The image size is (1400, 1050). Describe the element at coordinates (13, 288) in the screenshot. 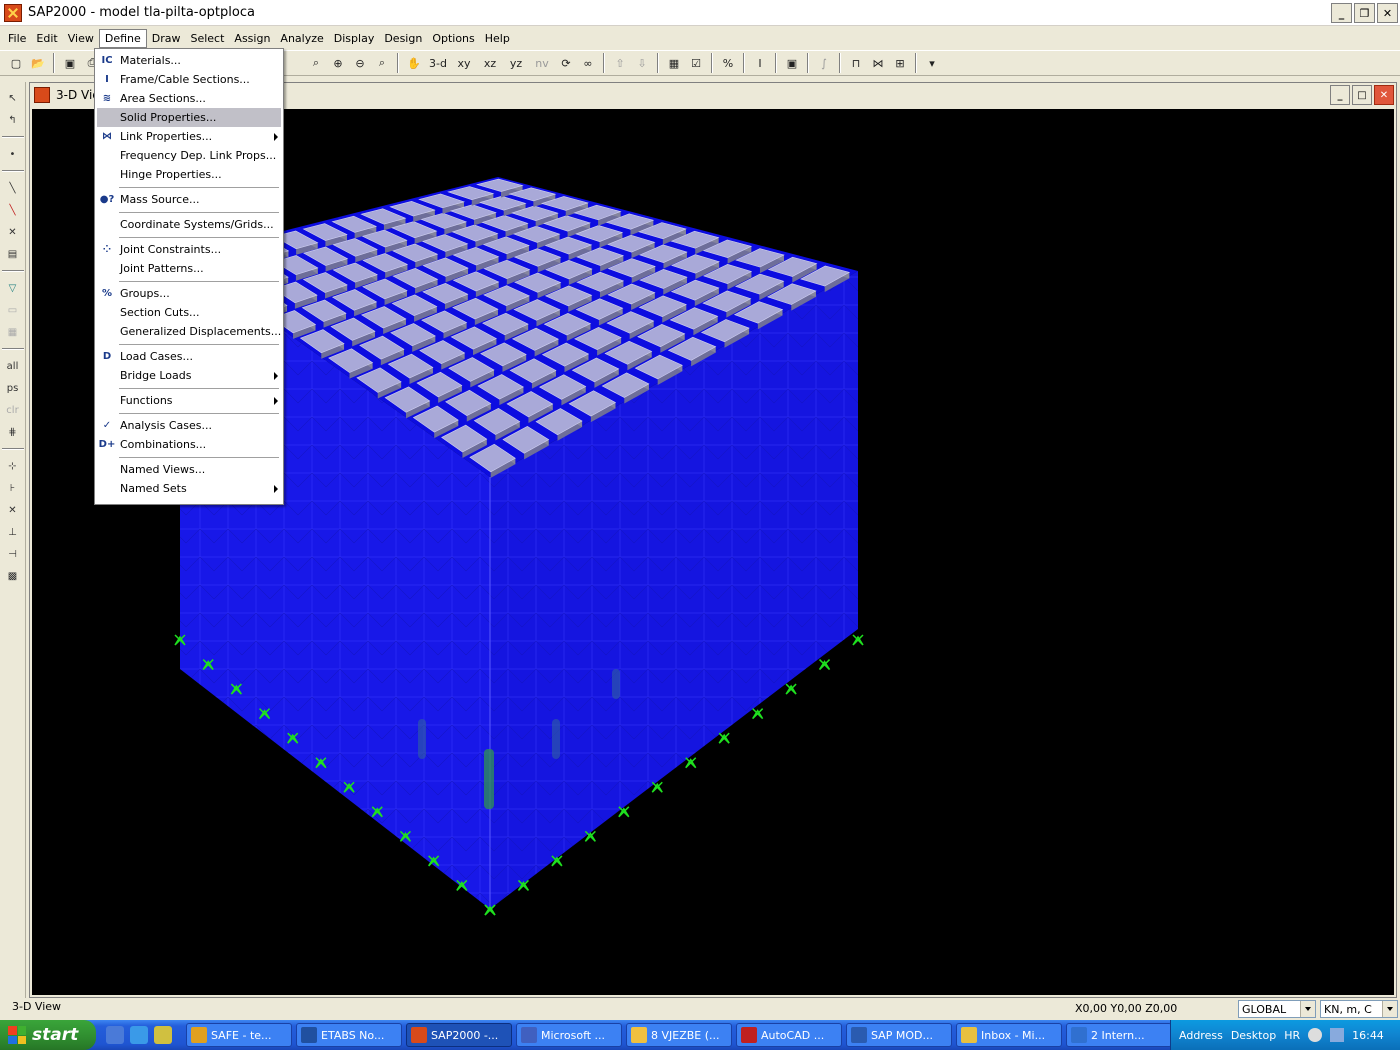

I see `draw-poly-area-icon: ▽` at that location.